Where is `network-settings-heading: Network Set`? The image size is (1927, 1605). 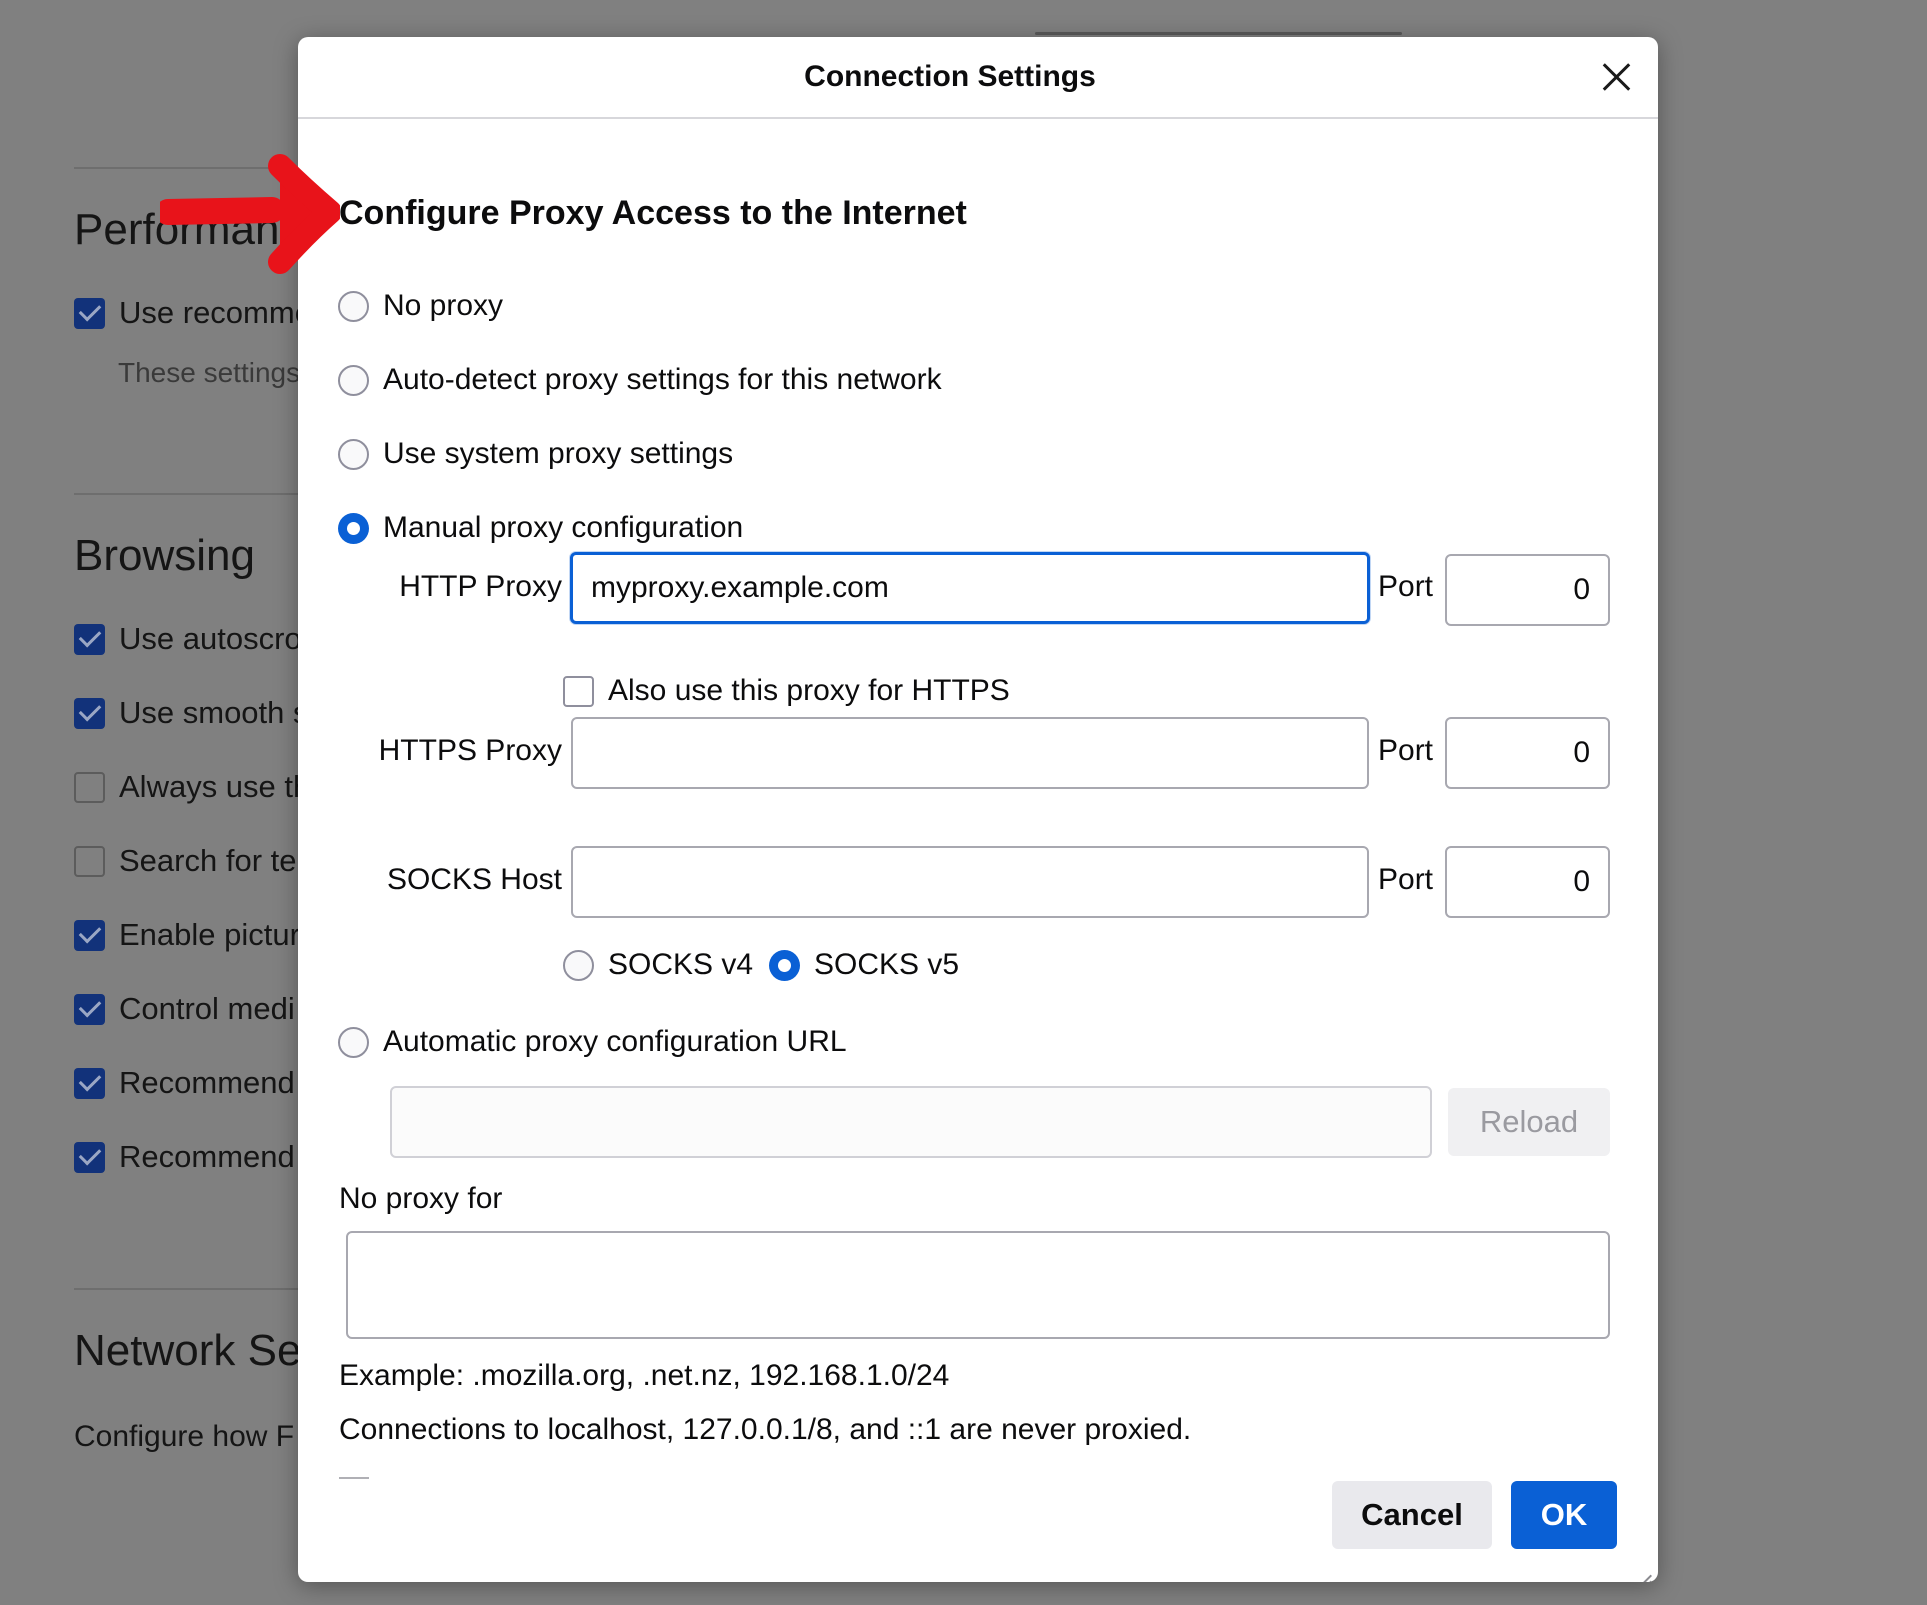
network-settings-heading: Network Set is located at coordinates (194, 1350).